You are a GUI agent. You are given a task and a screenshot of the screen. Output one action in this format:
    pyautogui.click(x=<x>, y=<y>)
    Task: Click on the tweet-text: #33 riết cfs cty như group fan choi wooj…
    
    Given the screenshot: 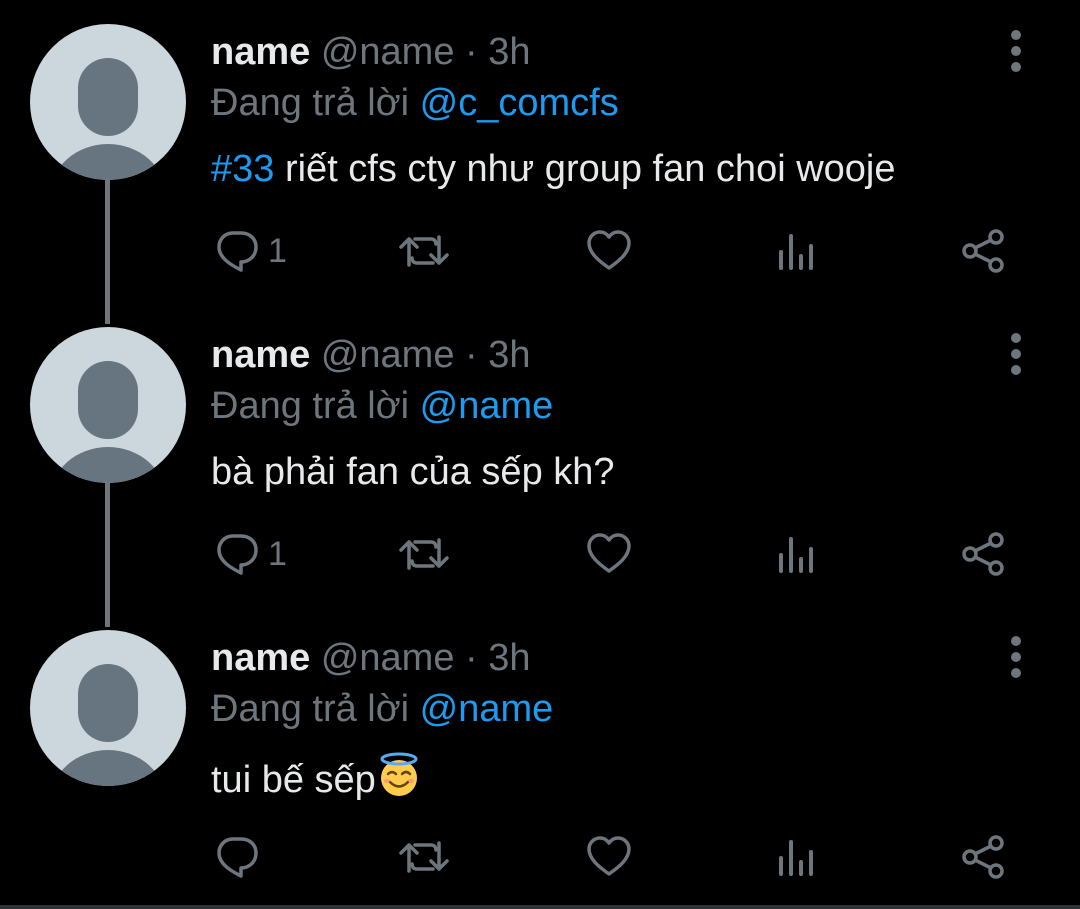 What is the action you would take?
    pyautogui.click(x=553, y=169)
    